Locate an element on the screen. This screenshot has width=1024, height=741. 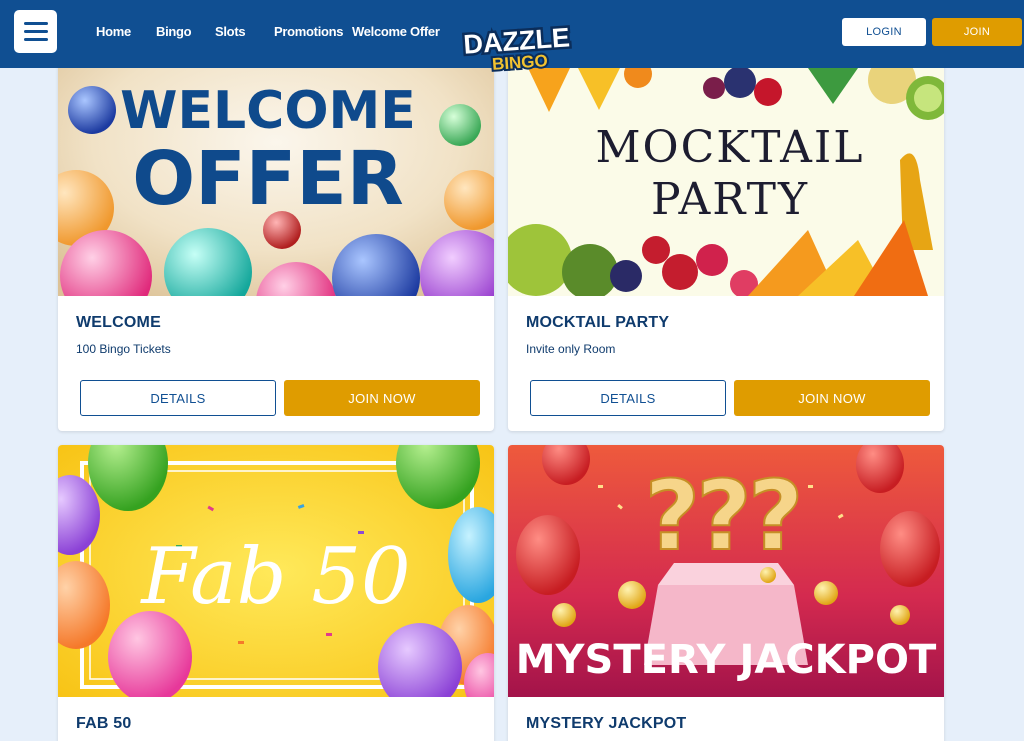
mystery-jackpot-banner: ??? MYSTERY JACKPOT is located at coordinates (726, 571).